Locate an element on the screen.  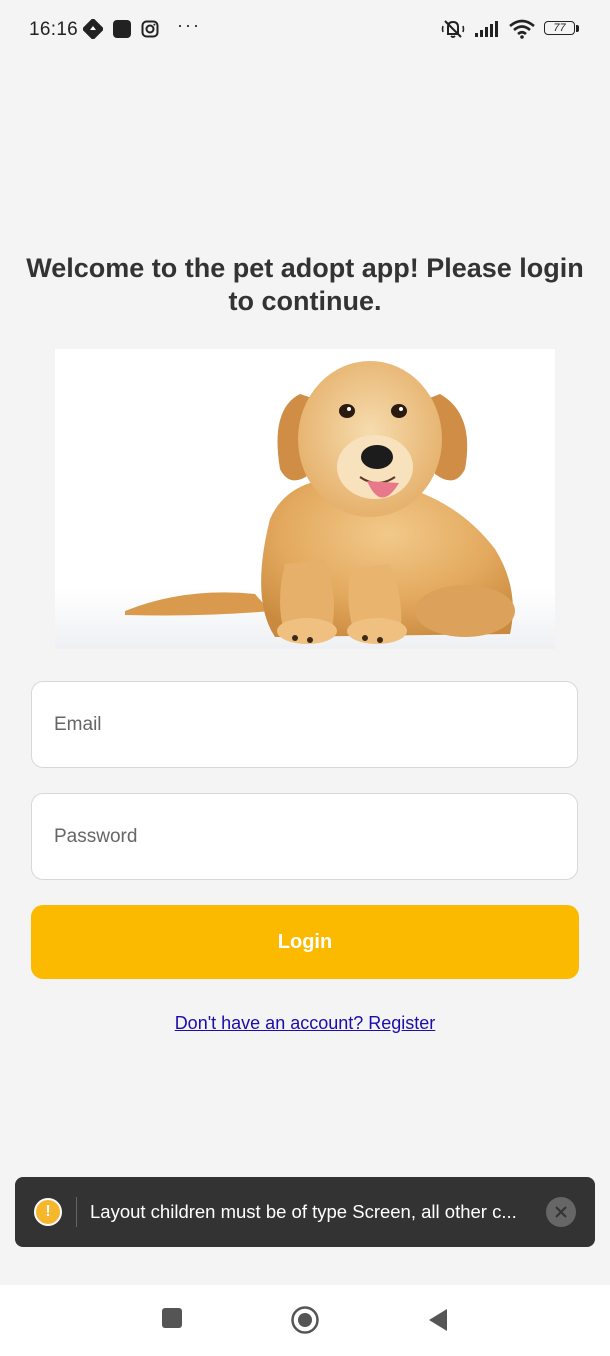
back-icon is located at coordinates (438, 1320).